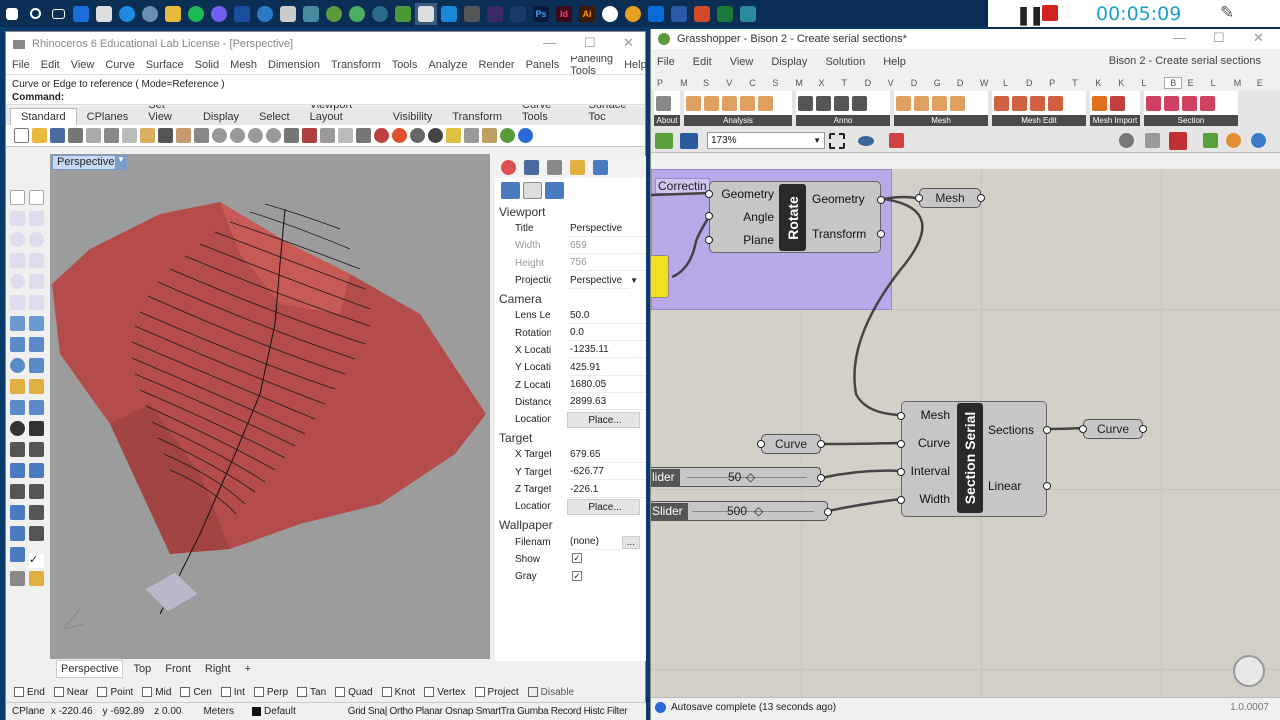  What do you see at coordinates (242, 14) in the screenshot?
I see `video-icon` at bounding box center [242, 14].